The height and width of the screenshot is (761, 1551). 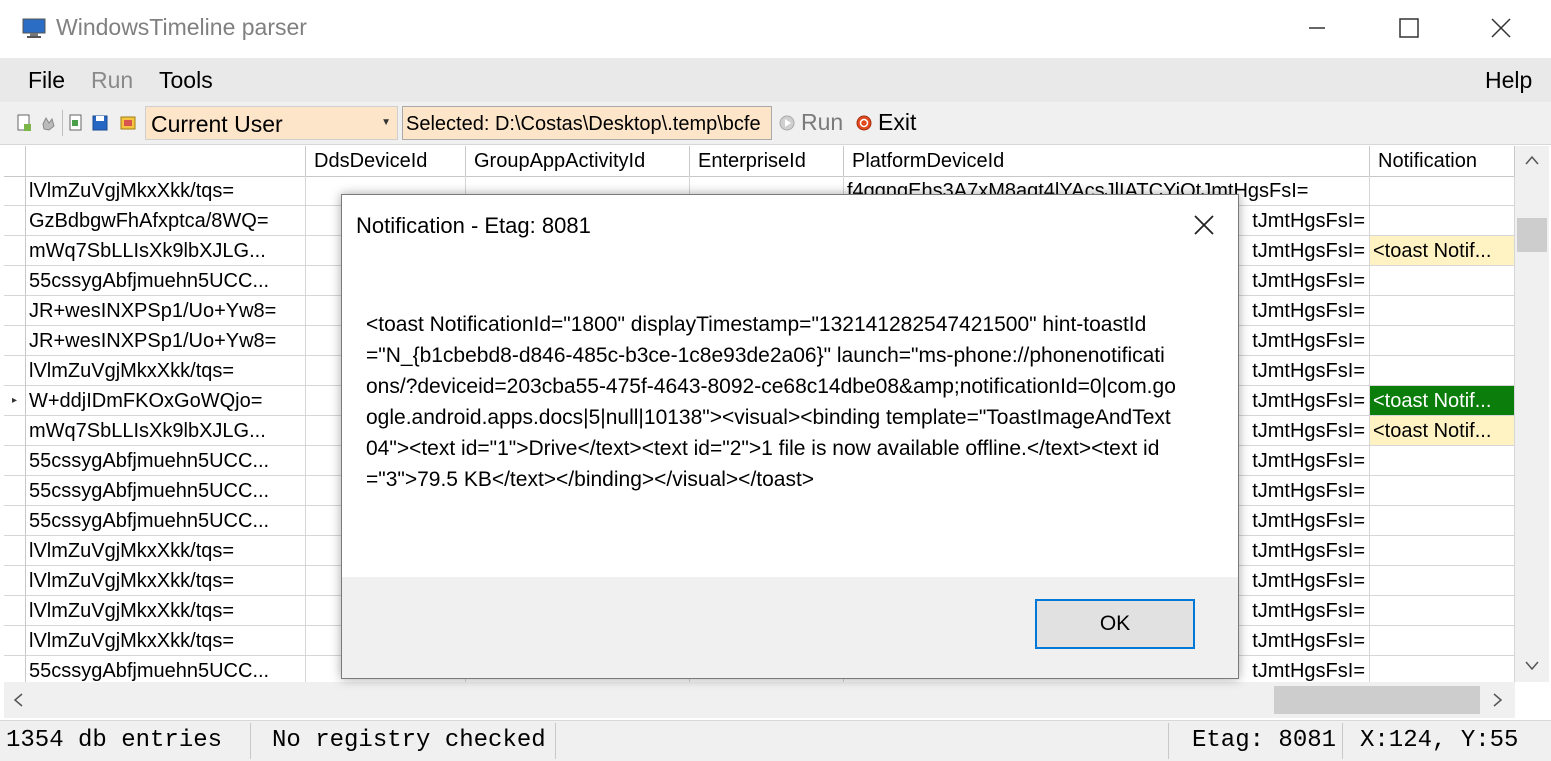 I want to click on menu-help: Help, so click(x=1508, y=80).